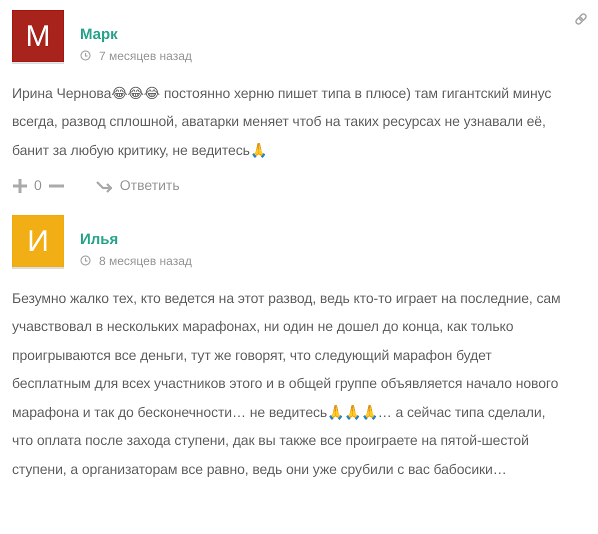 This screenshot has height=534, width=598. I want to click on author-name: Марк, so click(136, 35).